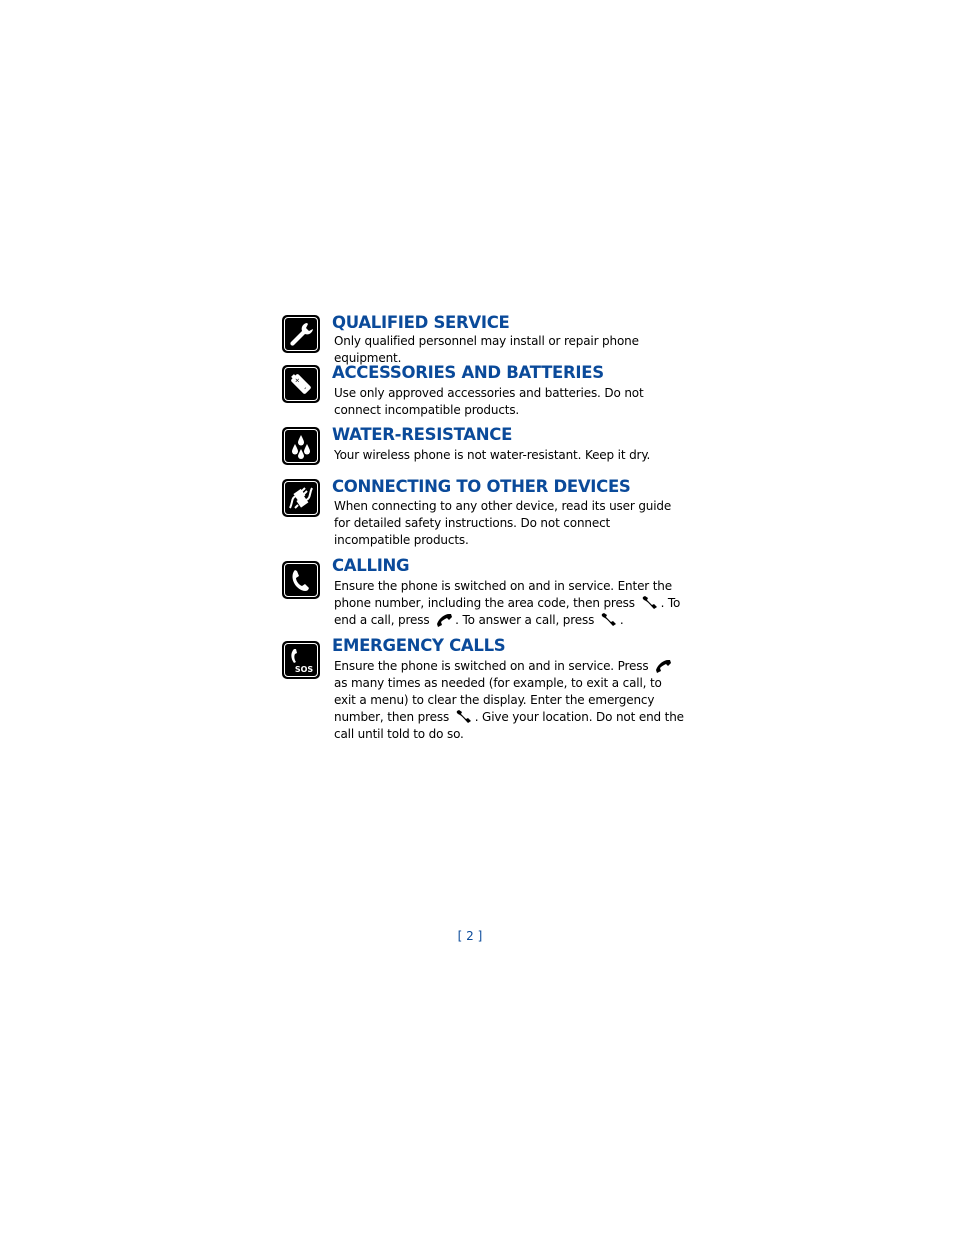 This screenshot has width=954, height=1235. I want to click on body-text: . To answer a call, press, so click(526, 620).